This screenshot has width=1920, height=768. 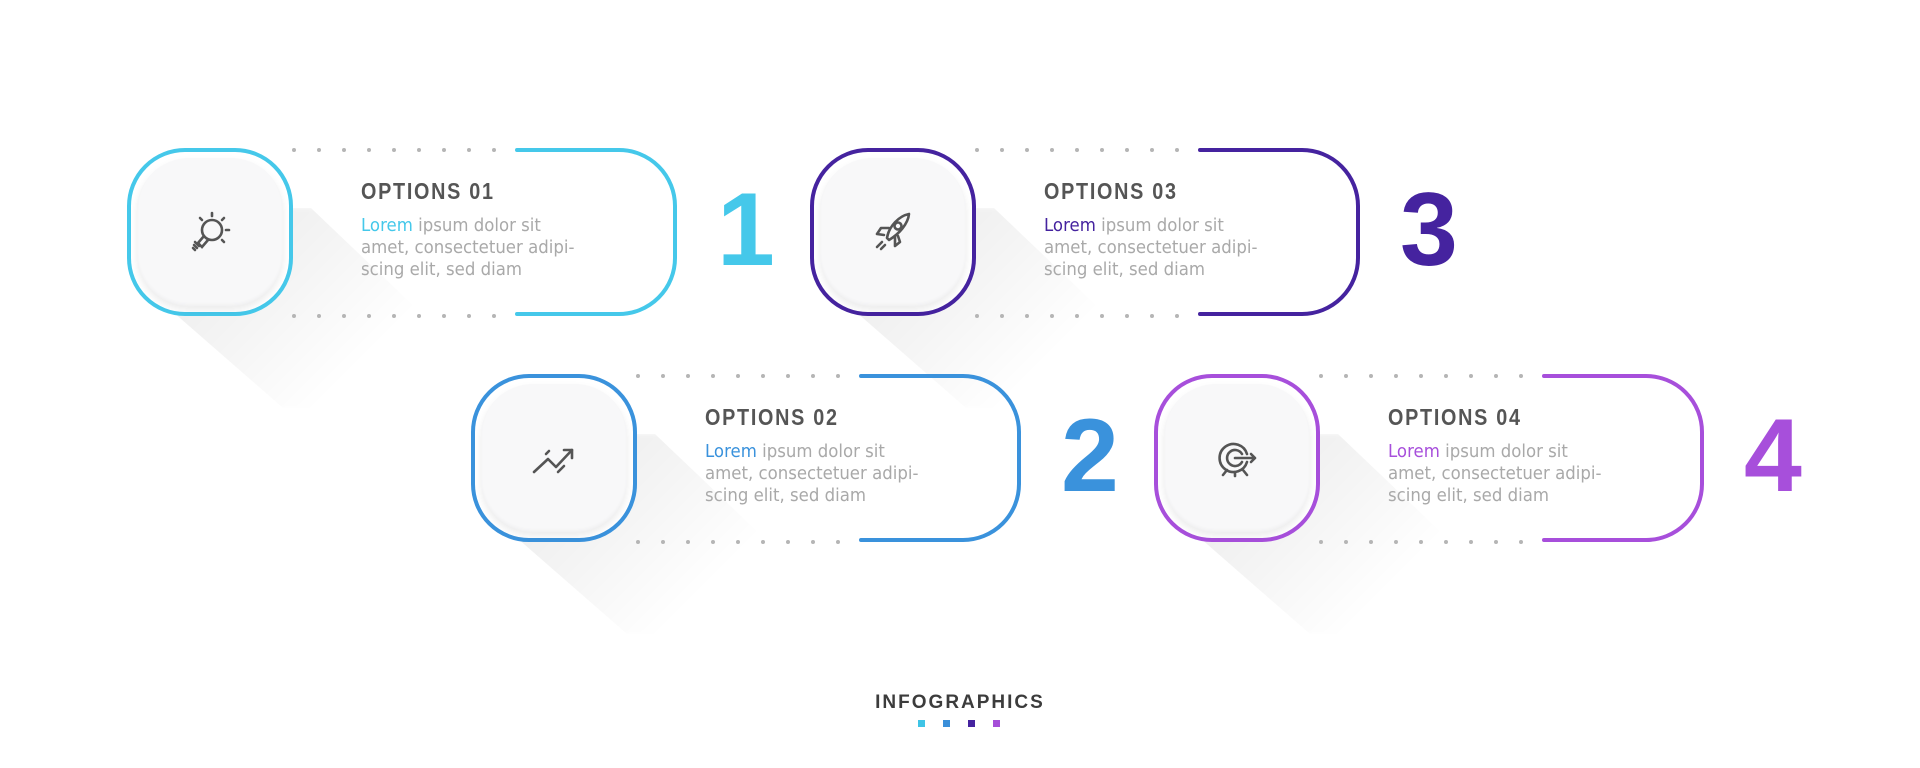 I want to click on option-title: OPTIONS 04, so click(x=1455, y=417).